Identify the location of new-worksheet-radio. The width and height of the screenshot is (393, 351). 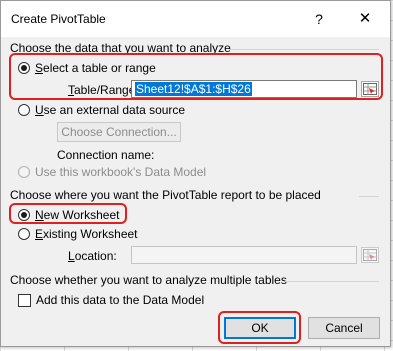
(24, 215).